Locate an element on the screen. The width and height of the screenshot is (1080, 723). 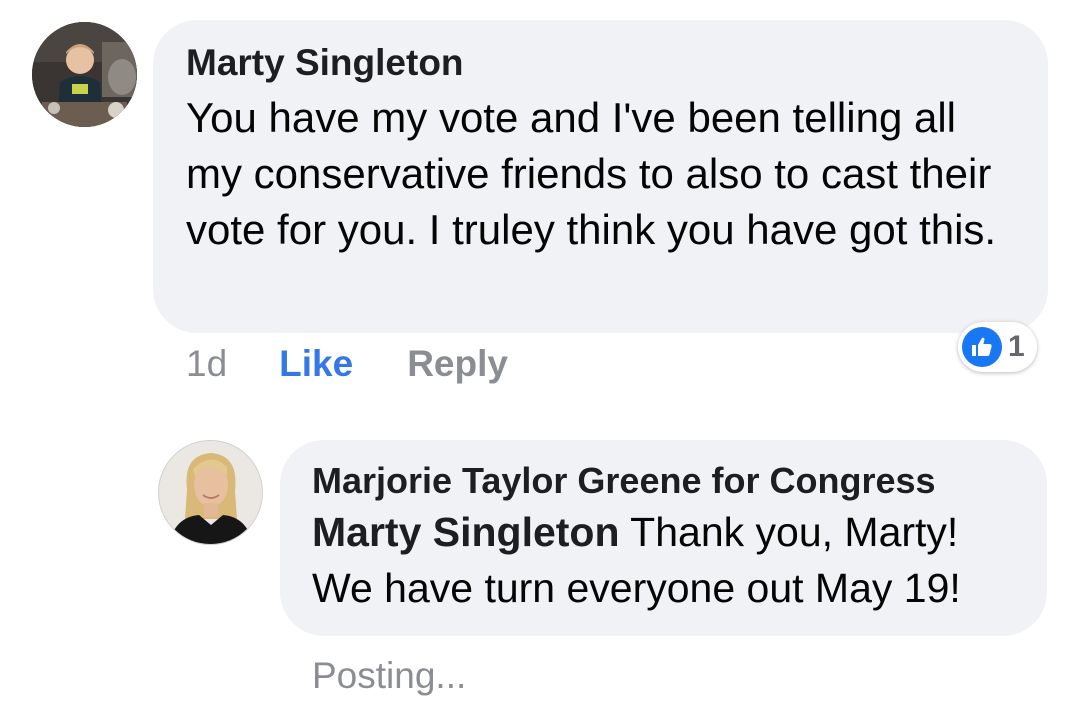
mention-link: Marty Singleton is located at coordinates (466, 532).